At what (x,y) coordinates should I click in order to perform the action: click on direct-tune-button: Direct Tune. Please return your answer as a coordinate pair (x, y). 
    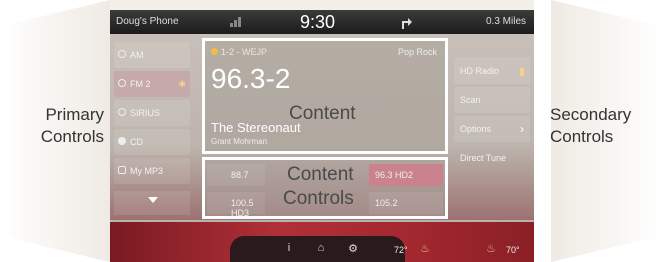
    Looking at the image, I should click on (492, 158).